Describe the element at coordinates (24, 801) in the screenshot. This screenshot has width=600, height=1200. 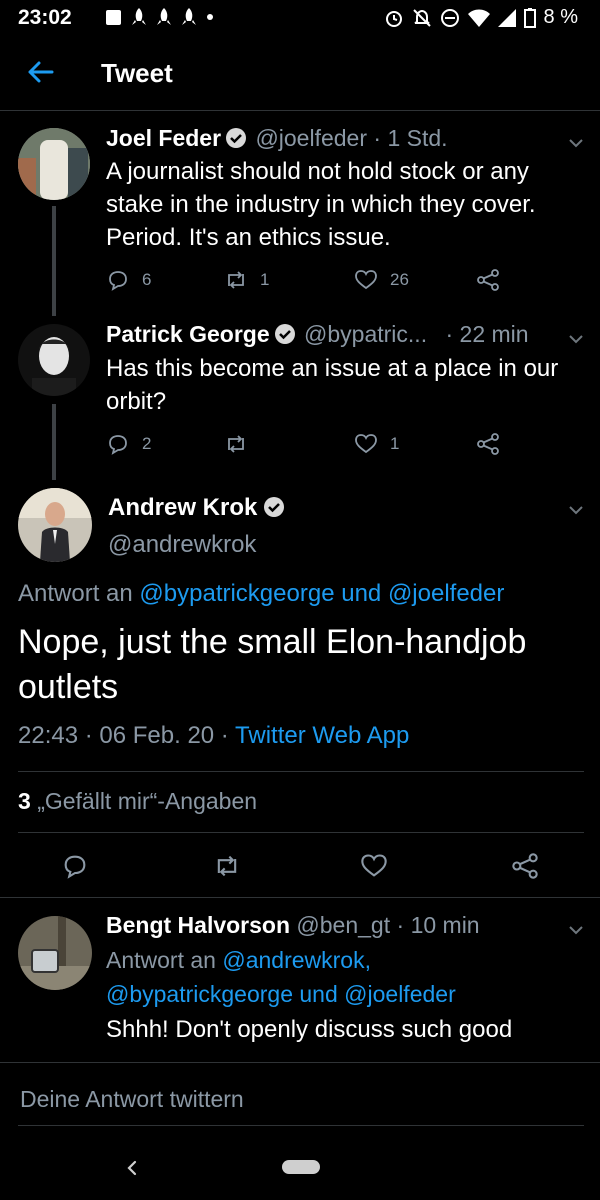
I see `likes-count: 3` at that location.